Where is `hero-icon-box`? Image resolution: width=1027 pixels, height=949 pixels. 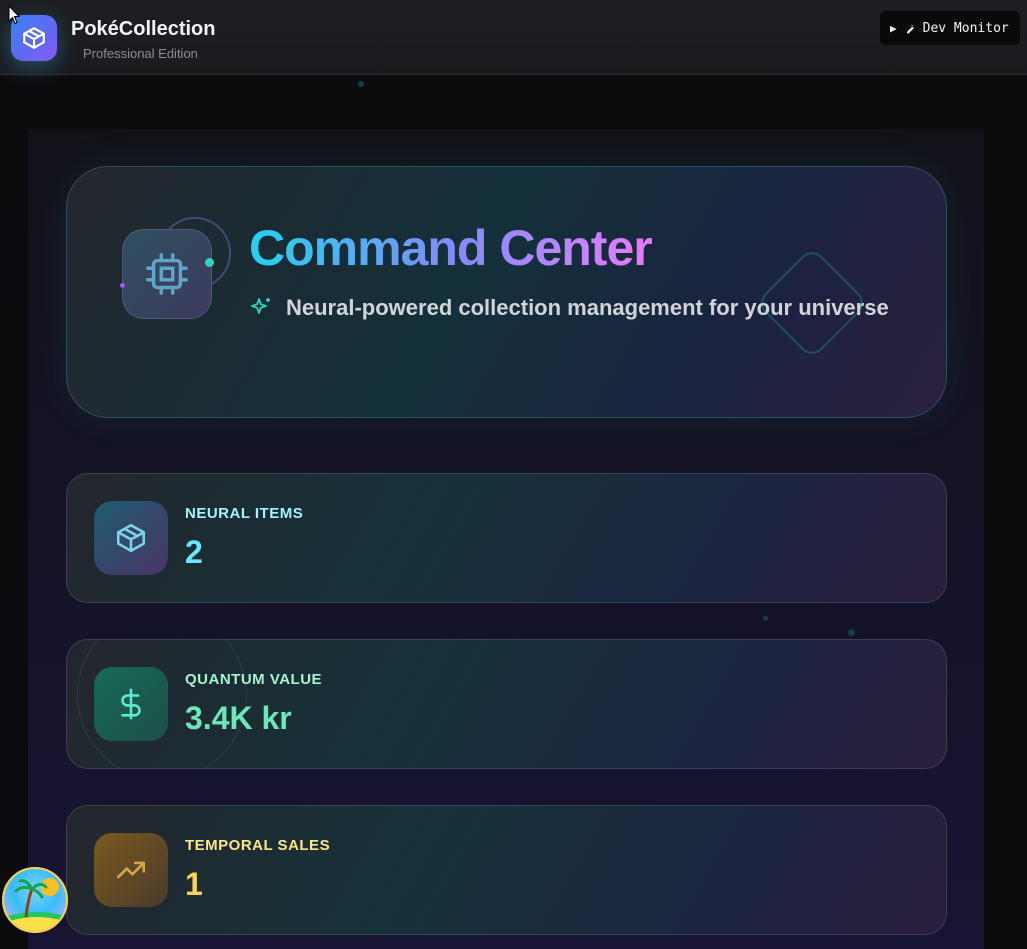 hero-icon-box is located at coordinates (167, 274).